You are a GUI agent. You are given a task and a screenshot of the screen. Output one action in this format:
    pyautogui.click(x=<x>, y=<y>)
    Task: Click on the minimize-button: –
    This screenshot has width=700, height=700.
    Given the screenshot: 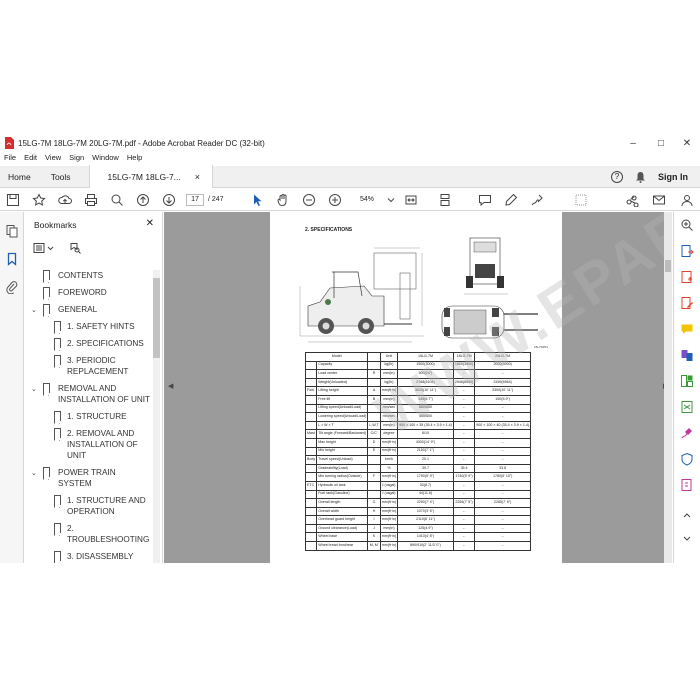 What is the action you would take?
    pyautogui.click(x=633, y=143)
    